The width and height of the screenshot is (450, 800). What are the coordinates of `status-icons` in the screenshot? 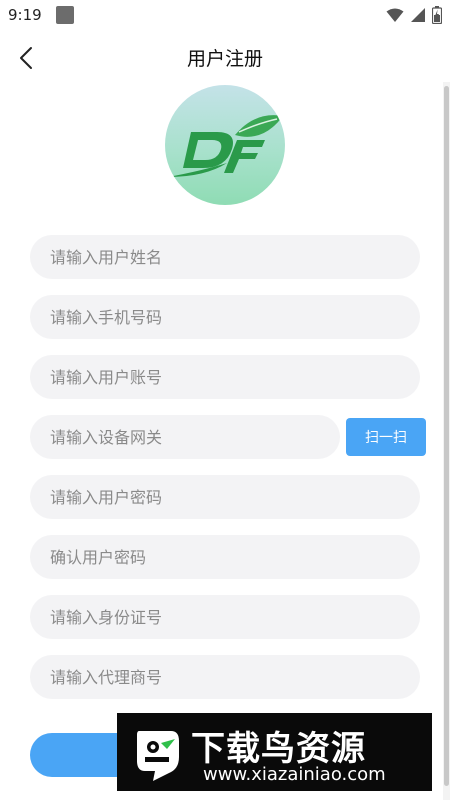 It's located at (414, 15).